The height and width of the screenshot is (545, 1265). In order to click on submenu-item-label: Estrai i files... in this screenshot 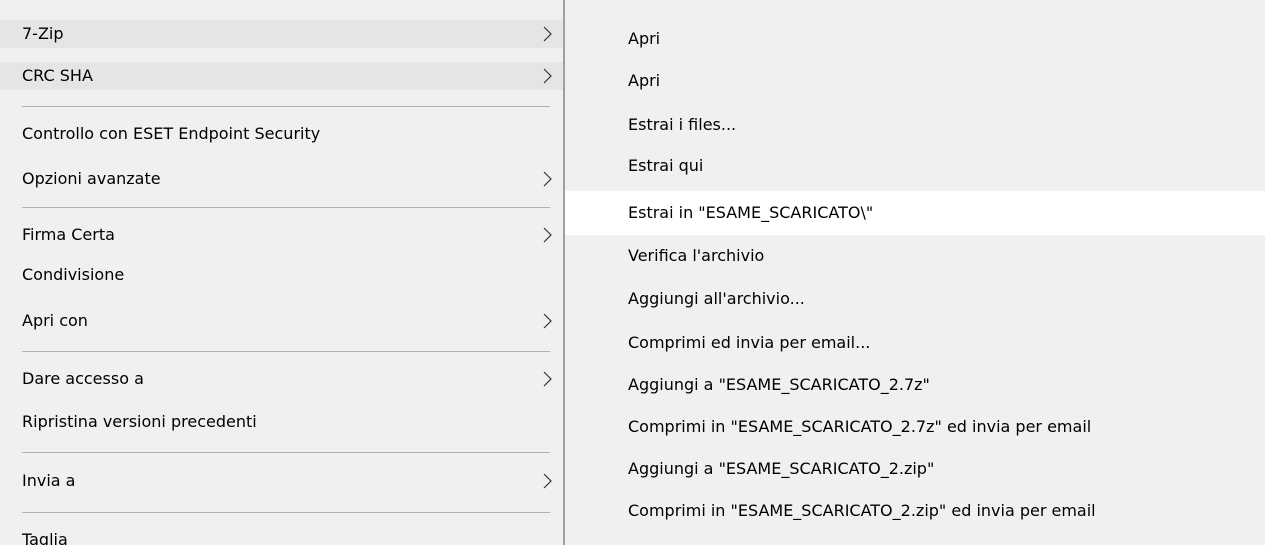, I will do `click(682, 124)`.